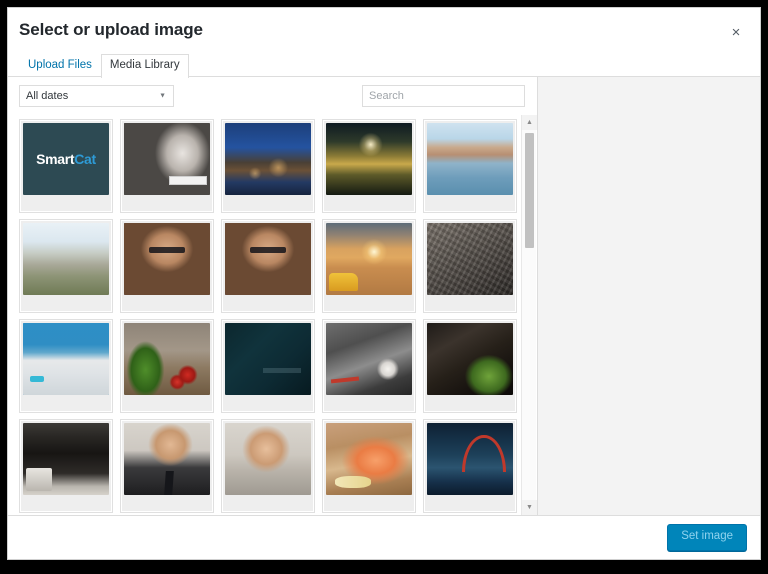 The width and height of the screenshot is (768, 574). Describe the element at coordinates (529, 507) in the screenshot. I see `caret-down-icon: ▼` at that location.